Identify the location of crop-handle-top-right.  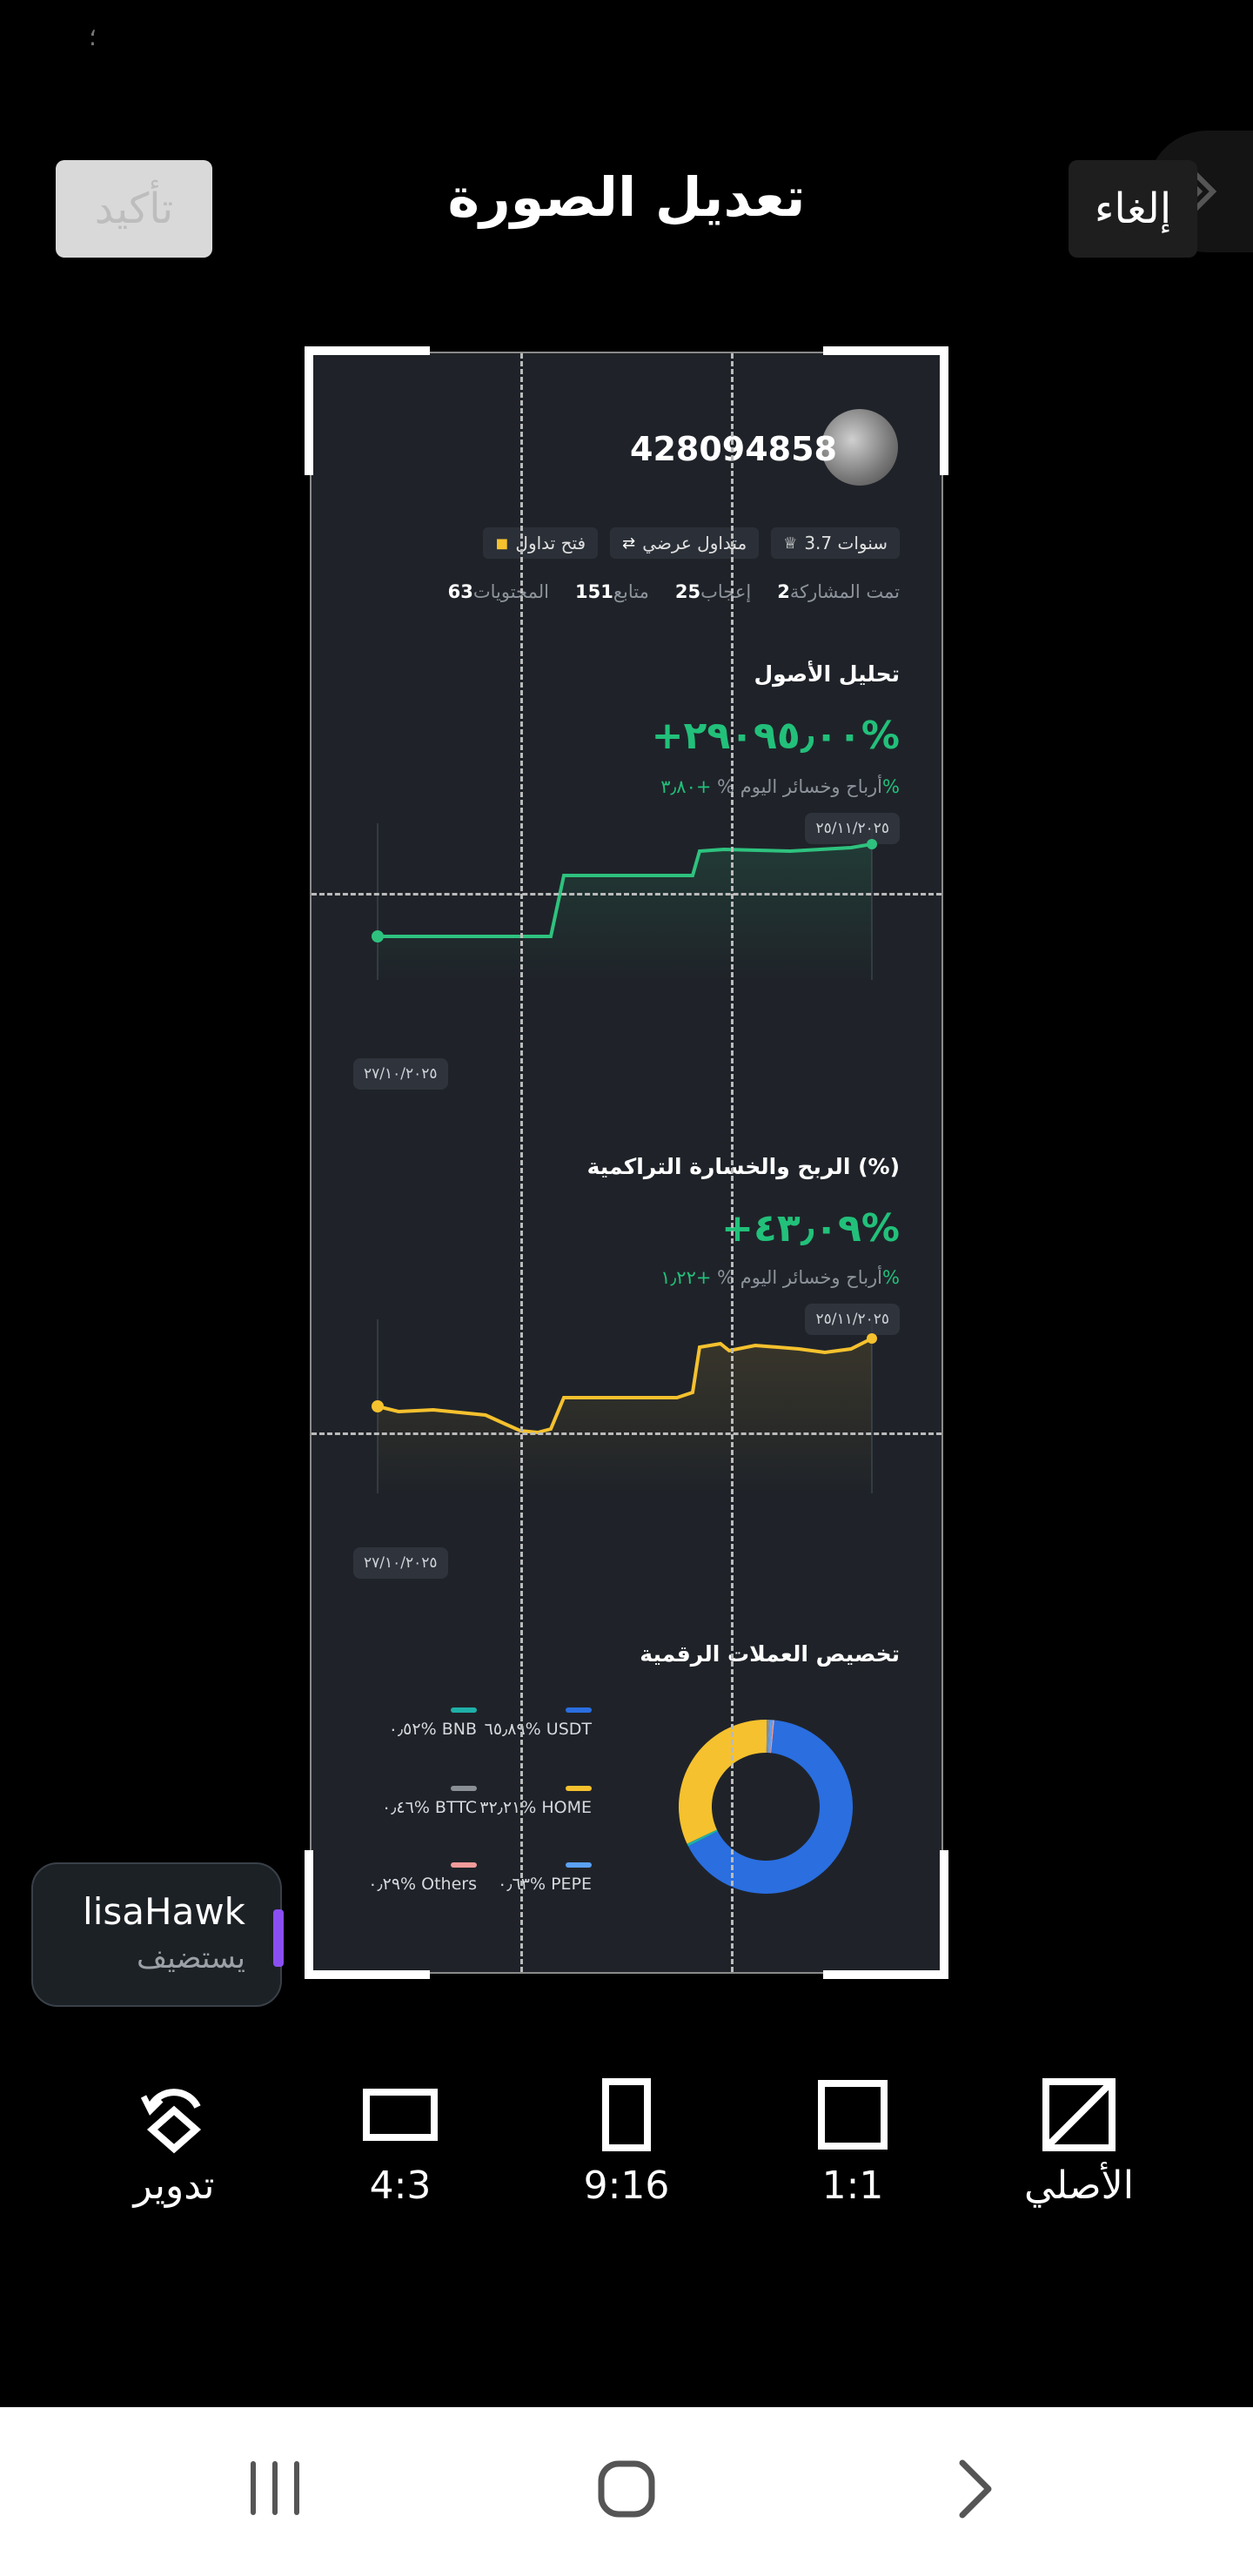
(885, 411).